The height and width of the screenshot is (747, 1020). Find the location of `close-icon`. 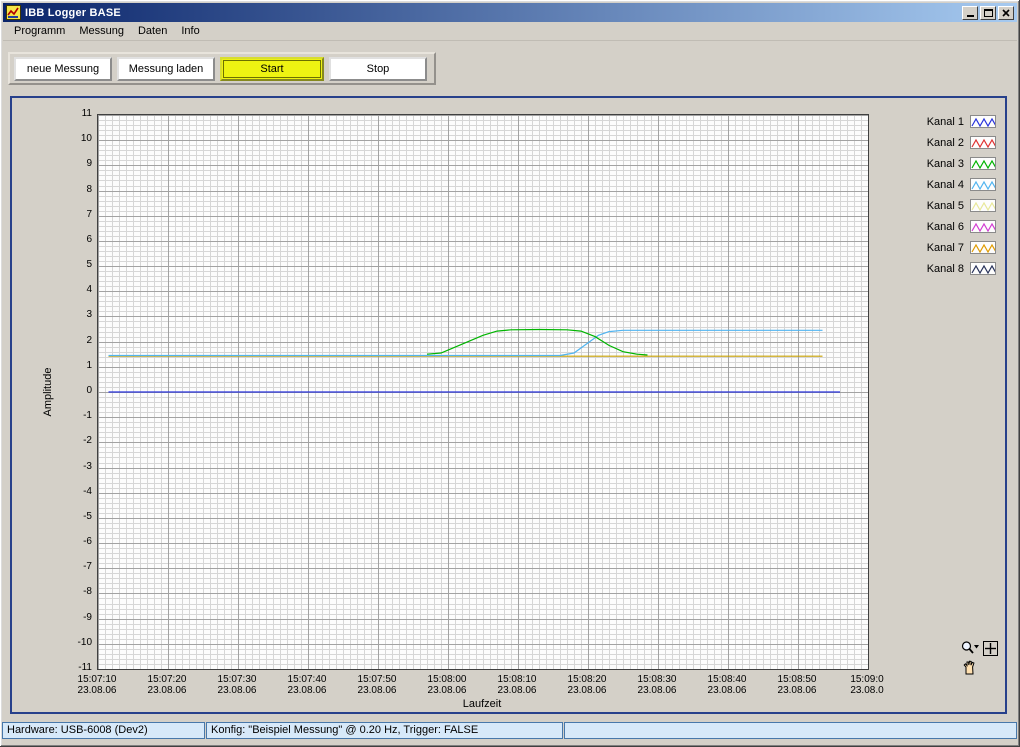

close-icon is located at coordinates (1006, 12).